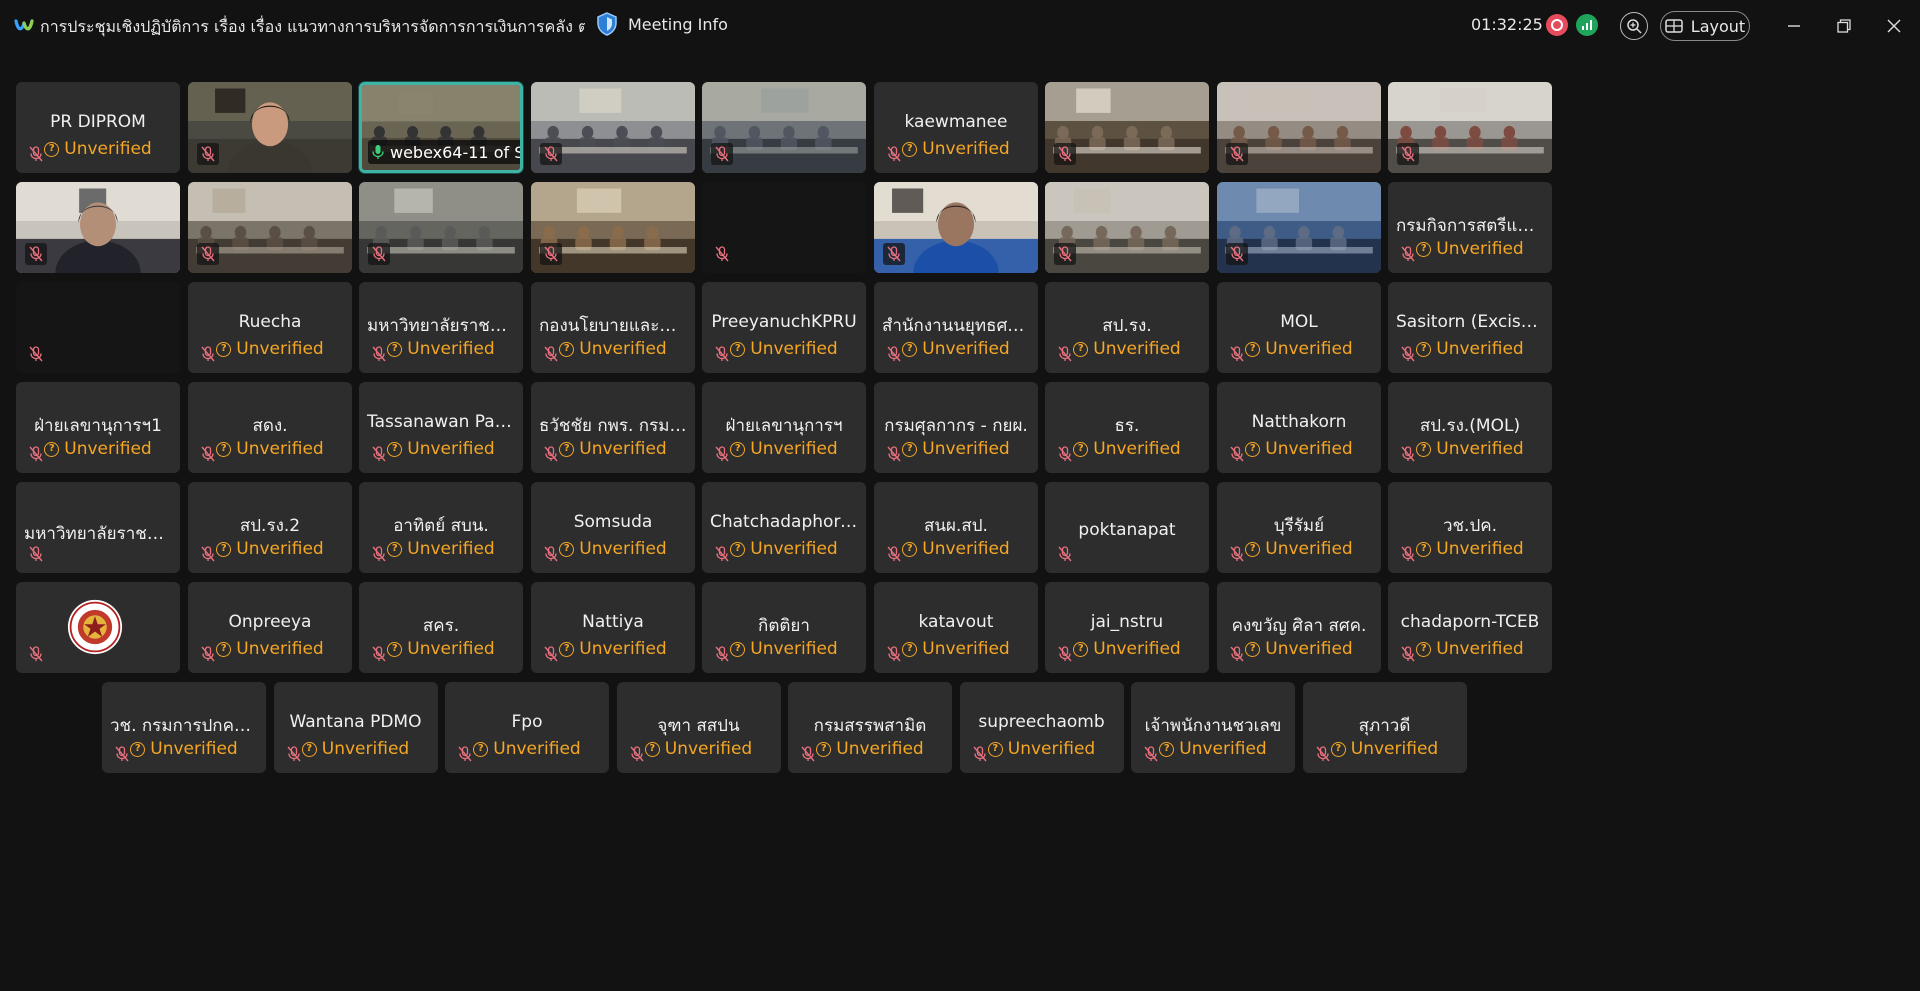  Describe the element at coordinates (441, 327) in the screenshot. I see `participant-tile: มหาวิทยาลัยราชภัฏนค...?Unverified` at that location.